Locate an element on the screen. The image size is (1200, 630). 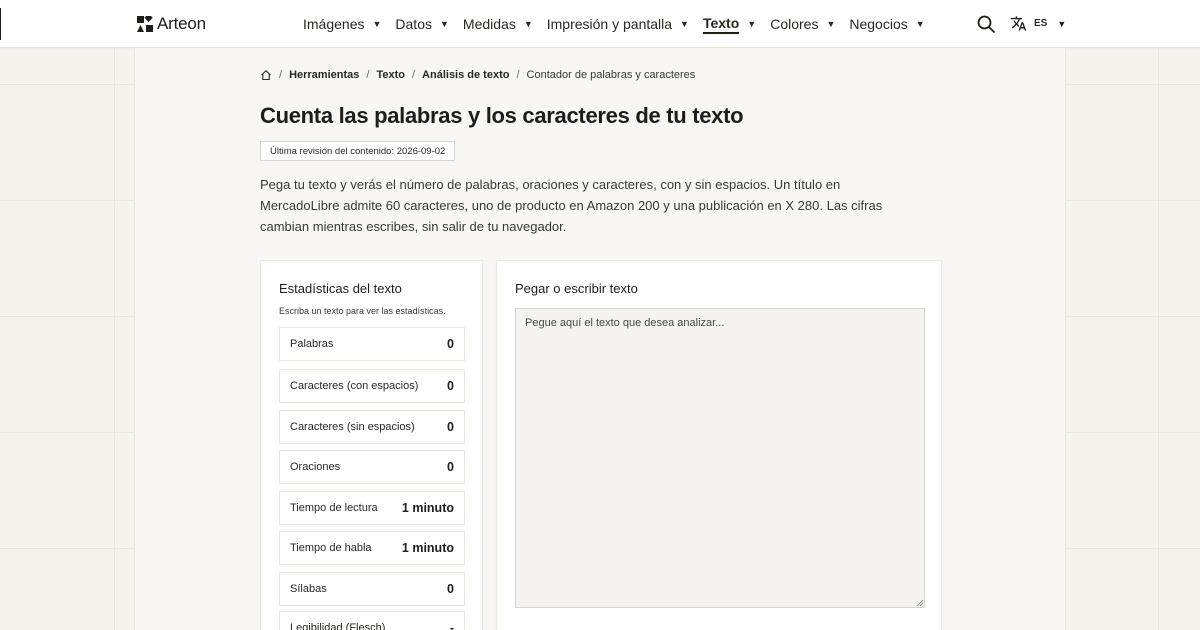
breadcrumb-current: Contador de palabras y caracteres is located at coordinates (611, 75).